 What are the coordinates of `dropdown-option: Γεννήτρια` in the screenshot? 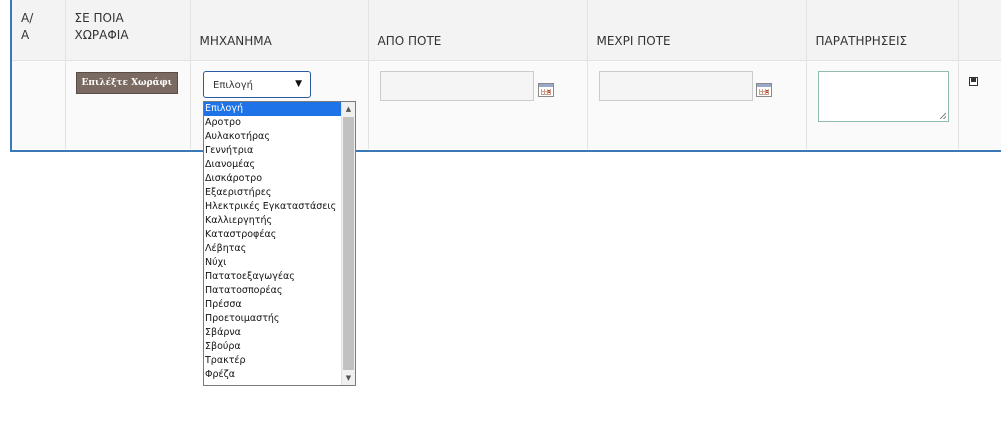 It's located at (272, 151).